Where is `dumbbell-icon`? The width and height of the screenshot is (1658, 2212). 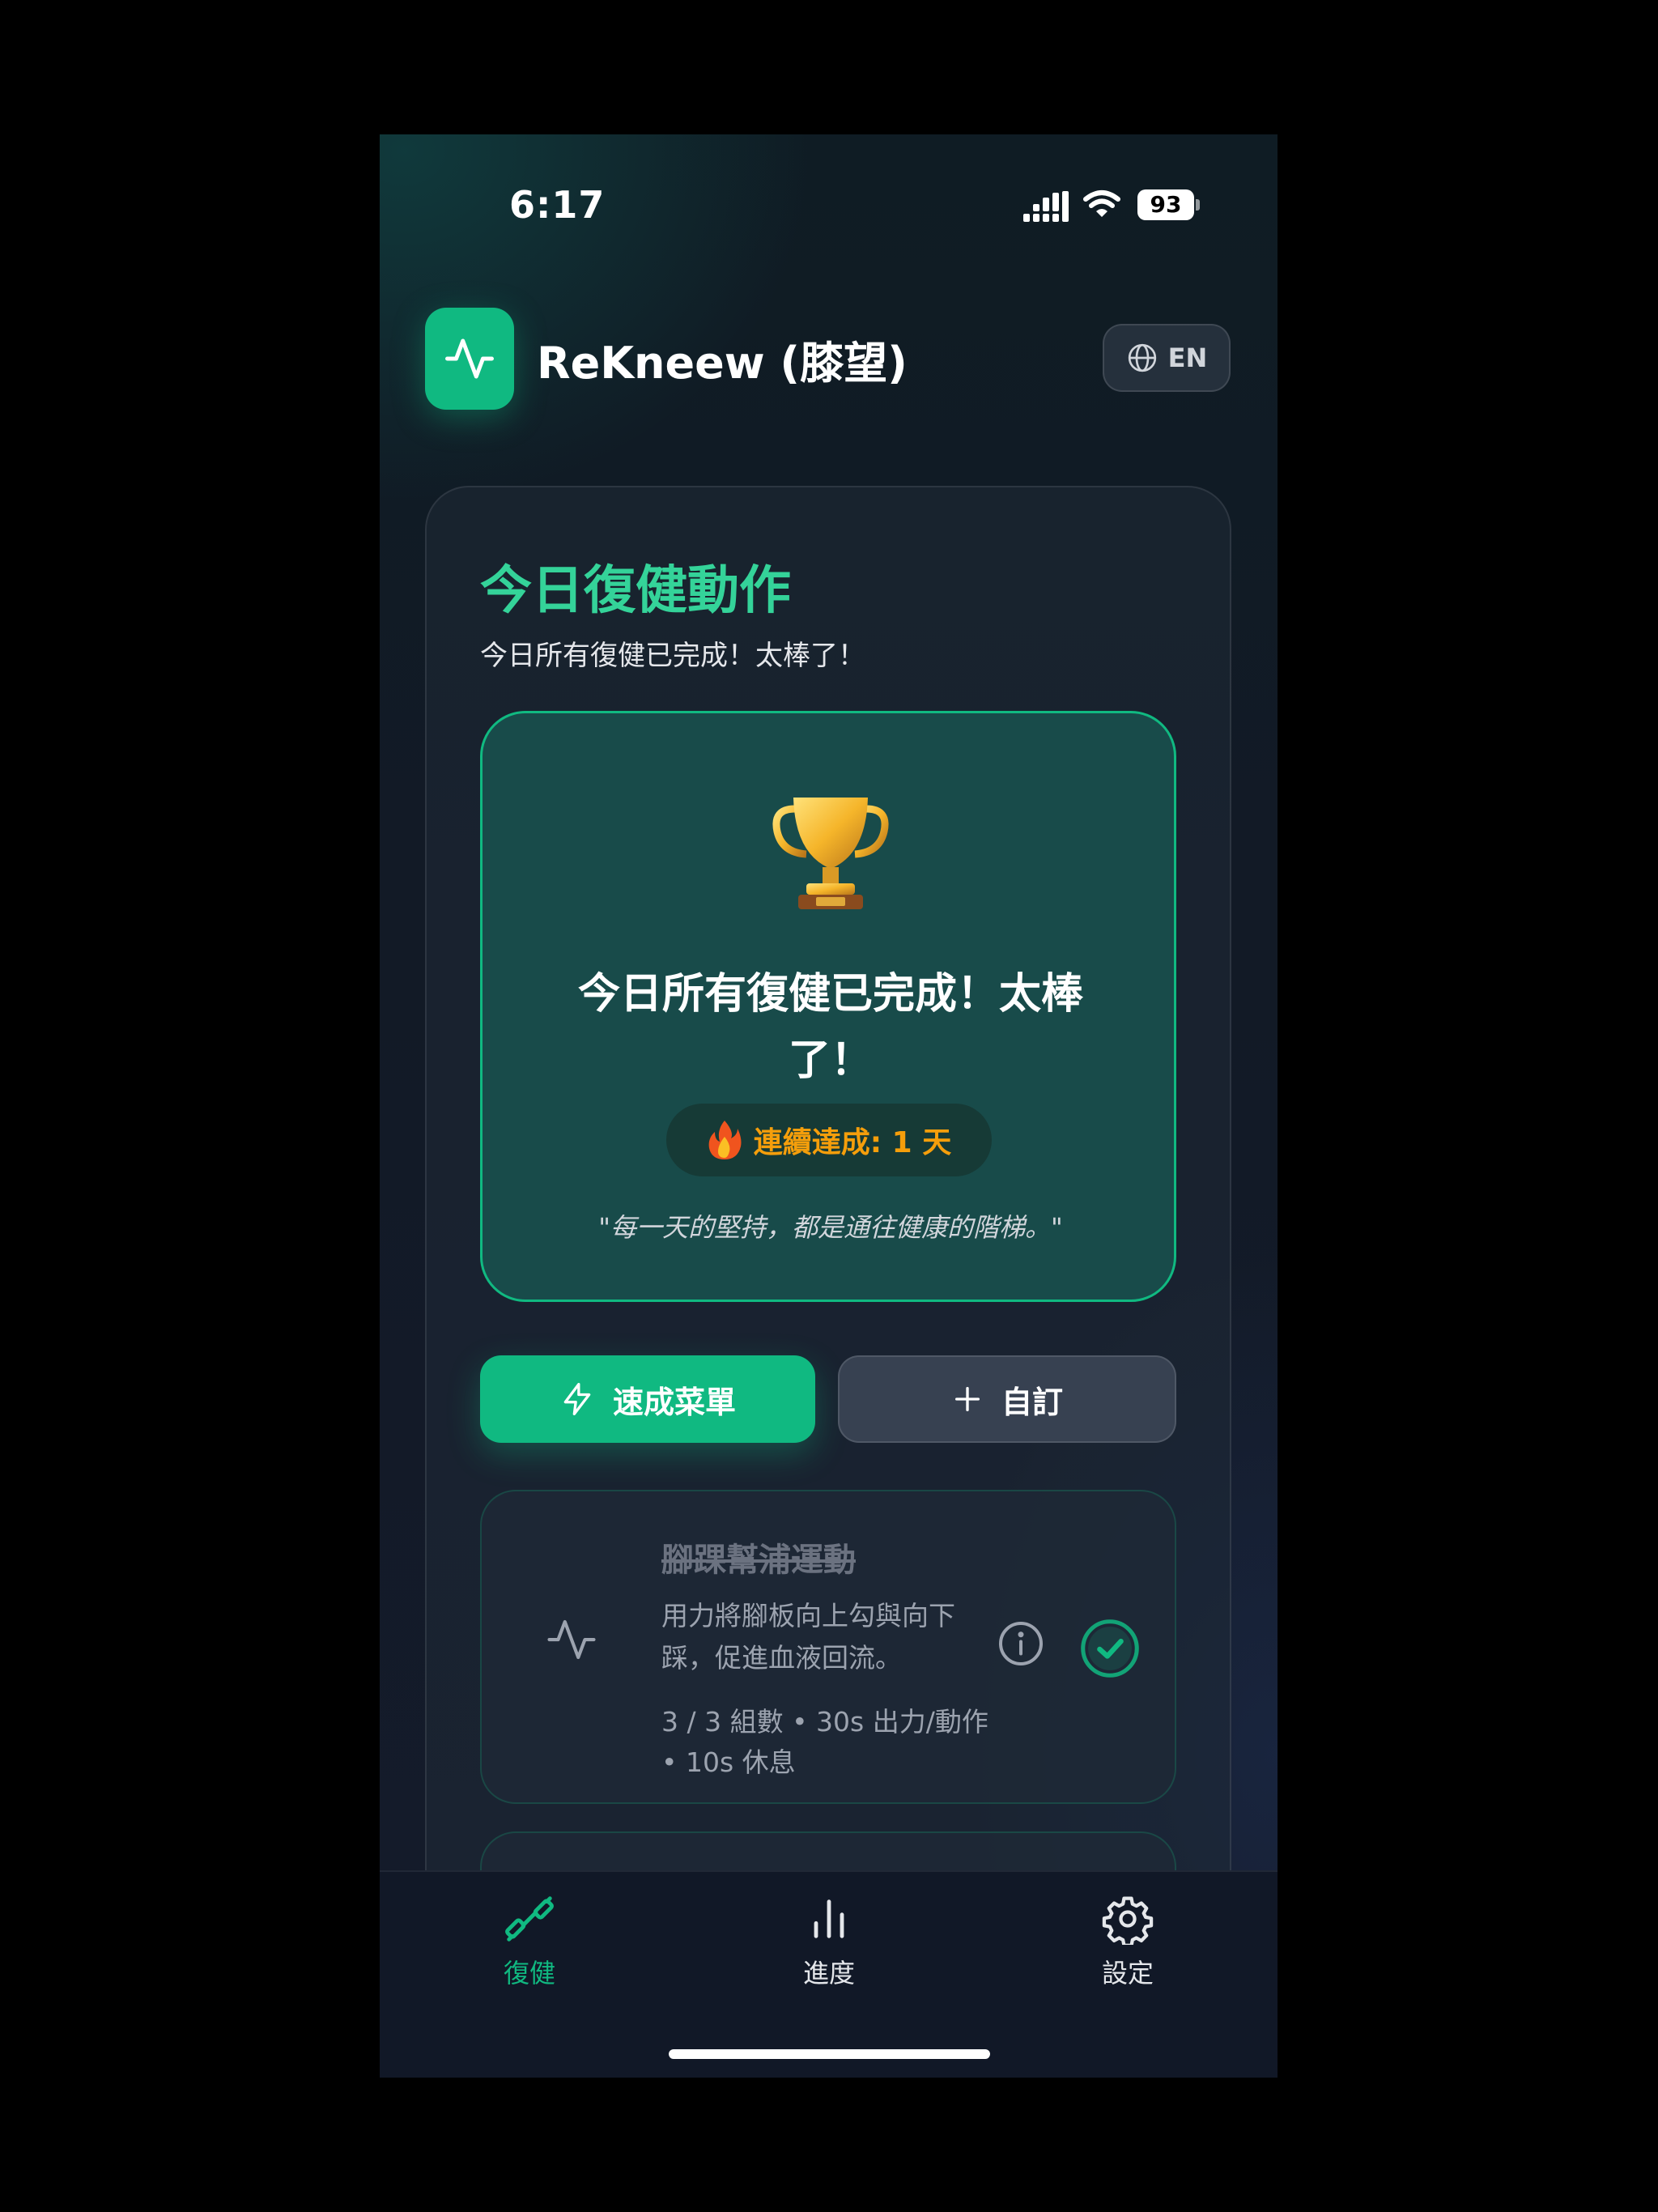
dumbbell-icon is located at coordinates (529, 1919).